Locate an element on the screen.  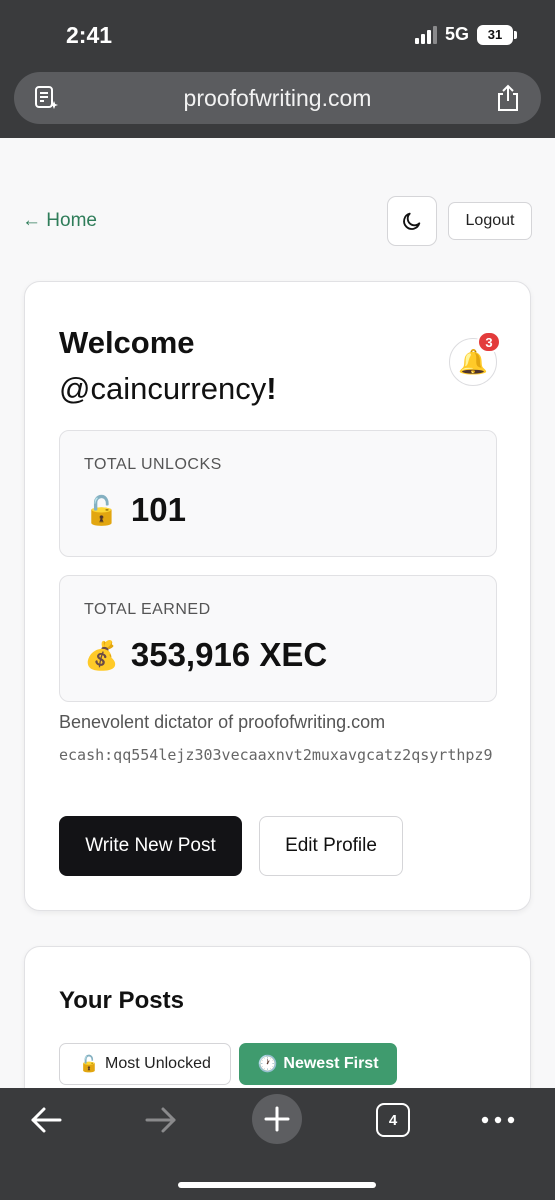
share-icon is located at coordinates (508, 98).